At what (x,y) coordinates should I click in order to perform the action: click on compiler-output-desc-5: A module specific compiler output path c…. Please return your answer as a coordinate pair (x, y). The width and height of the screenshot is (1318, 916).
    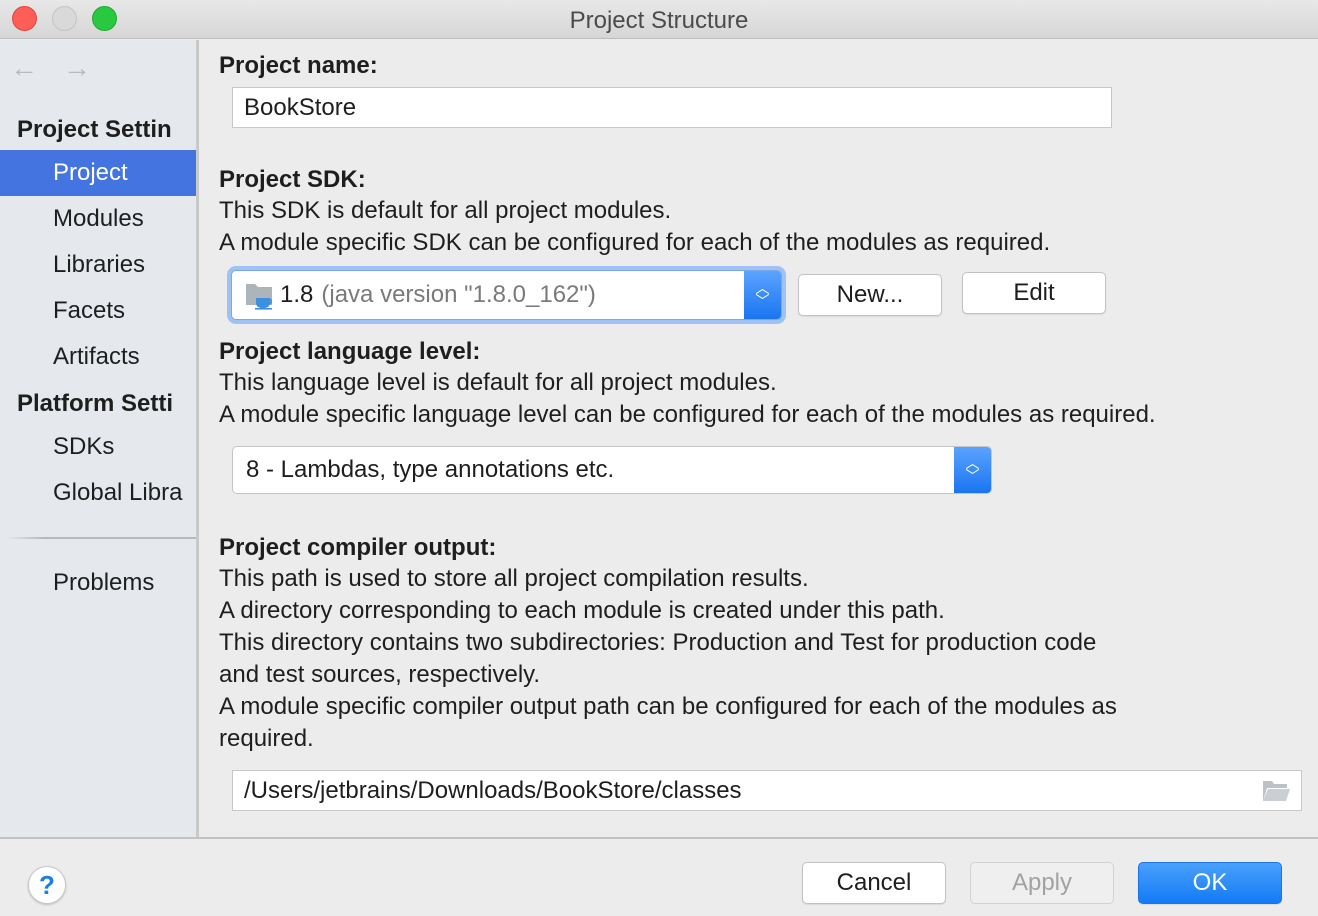
    Looking at the image, I should click on (668, 706).